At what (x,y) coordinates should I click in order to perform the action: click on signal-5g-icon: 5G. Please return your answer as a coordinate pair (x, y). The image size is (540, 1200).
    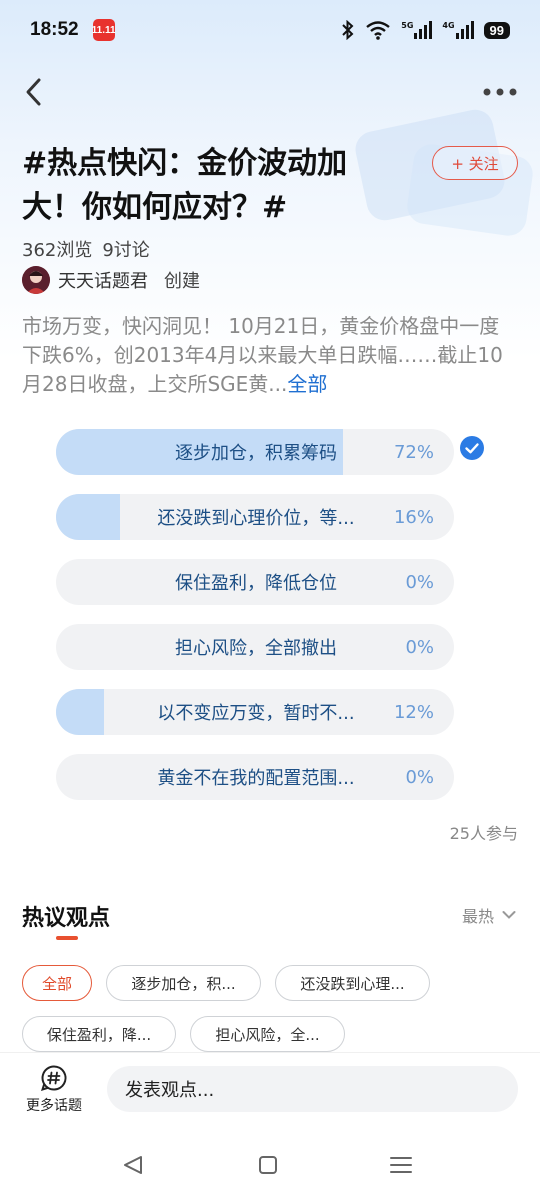
    Looking at the image, I should click on (417, 30).